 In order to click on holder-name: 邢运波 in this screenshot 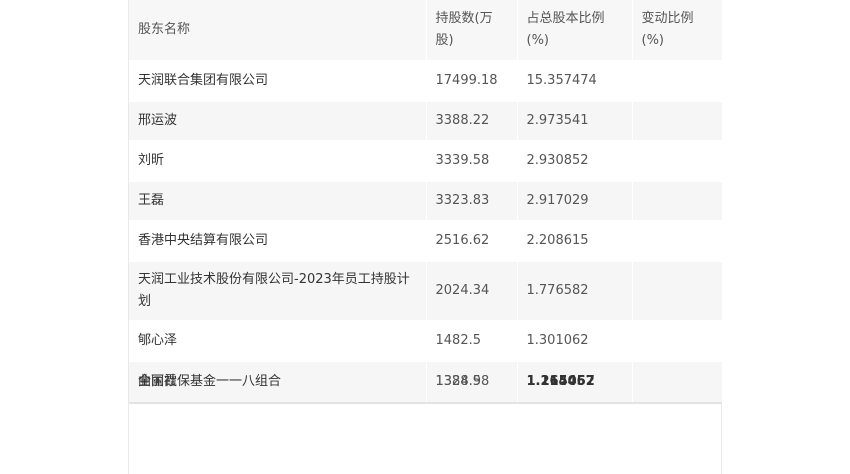, I will do `click(278, 121)`.